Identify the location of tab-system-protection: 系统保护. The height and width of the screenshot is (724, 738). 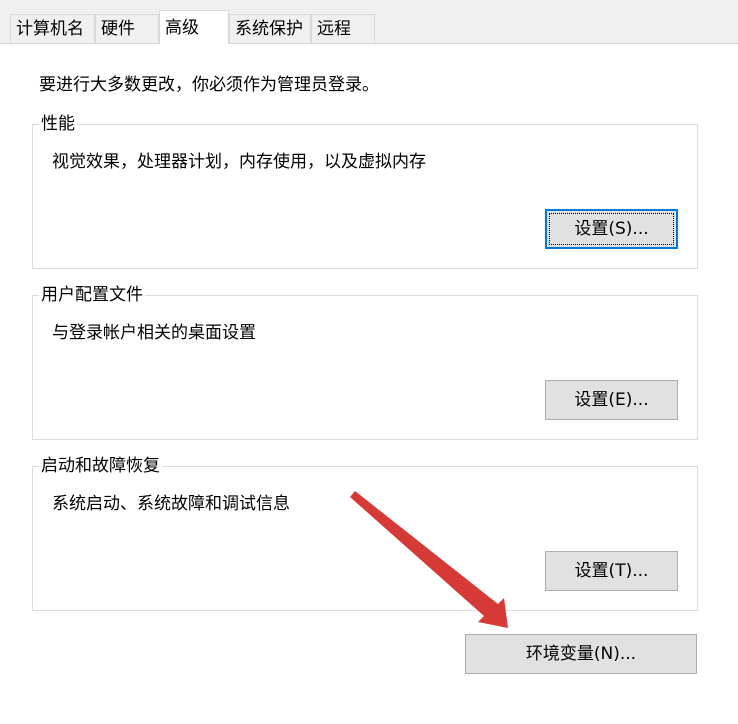
(270, 28).